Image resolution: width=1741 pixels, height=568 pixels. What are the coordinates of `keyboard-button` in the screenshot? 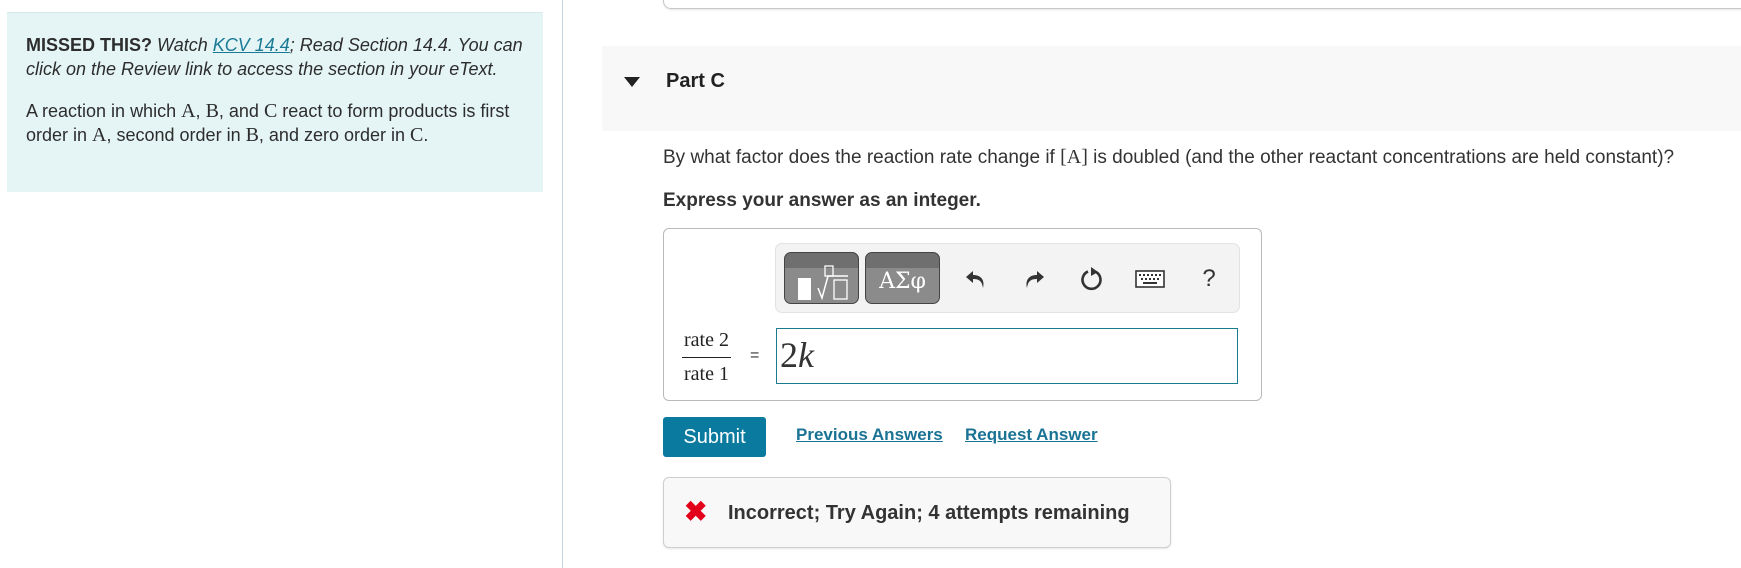 It's located at (1150, 279).